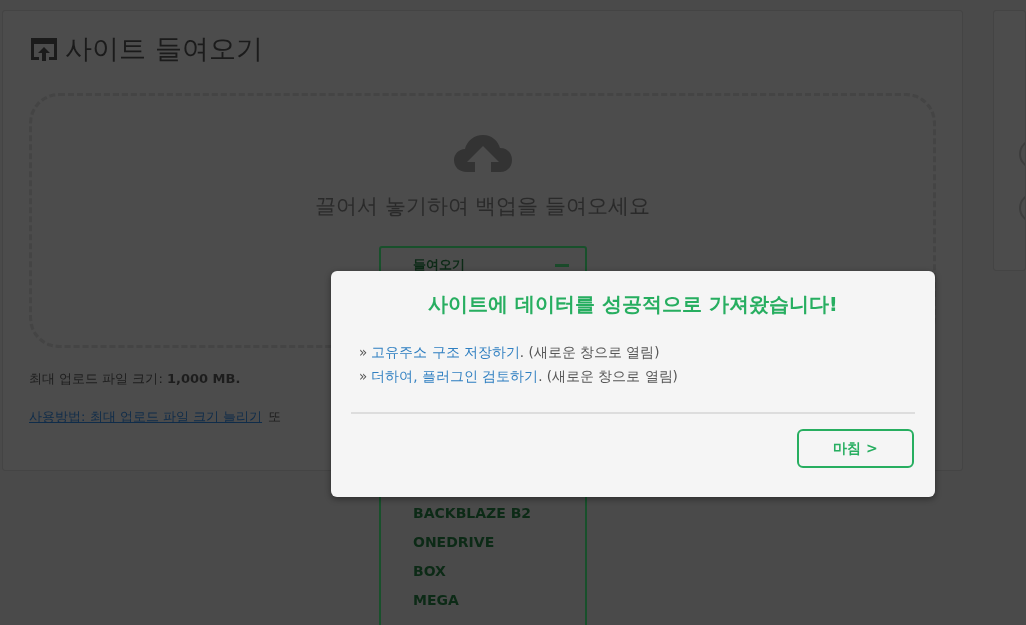  I want to click on upload-window-icon, so click(44, 49).